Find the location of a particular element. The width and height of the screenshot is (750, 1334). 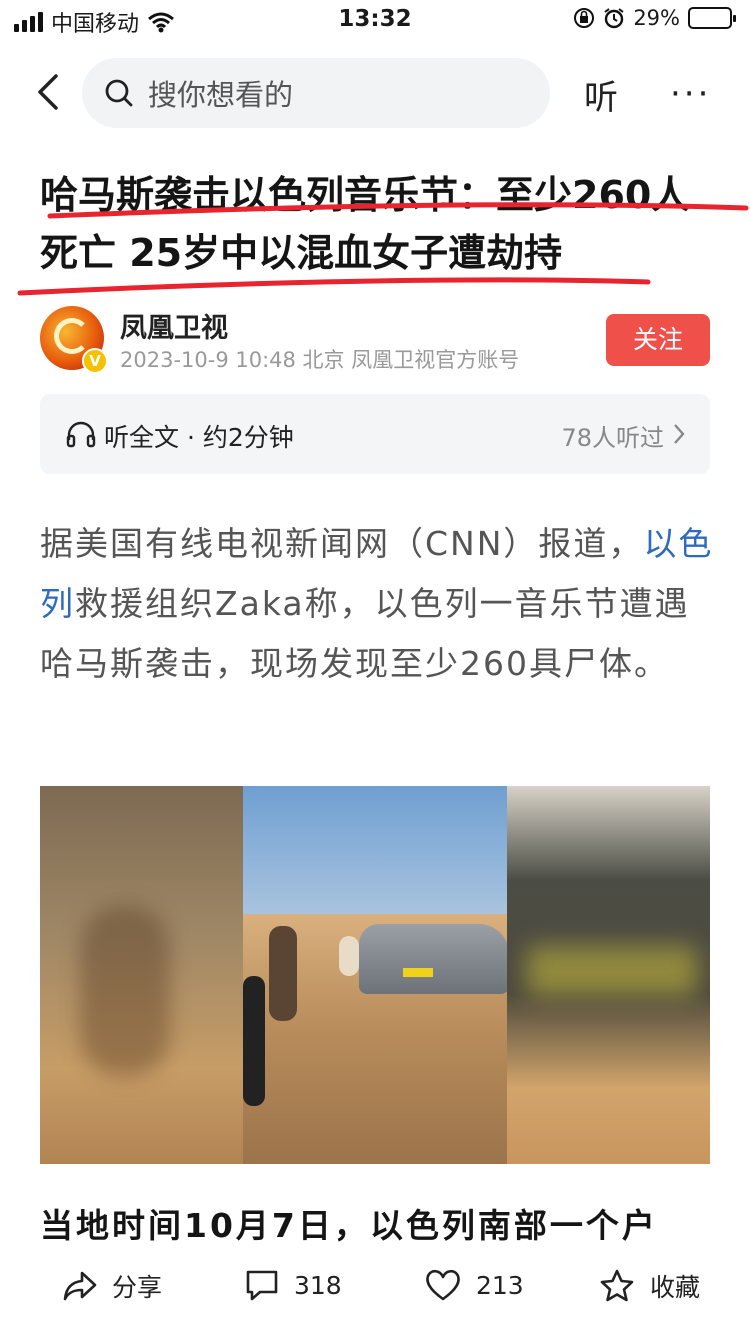

paragraph-text: 救援组织Zaka称，以色列一音乐节遭遇哈马斯袭击，现场发现至少260具尸体。 is located at coordinates (365, 633).